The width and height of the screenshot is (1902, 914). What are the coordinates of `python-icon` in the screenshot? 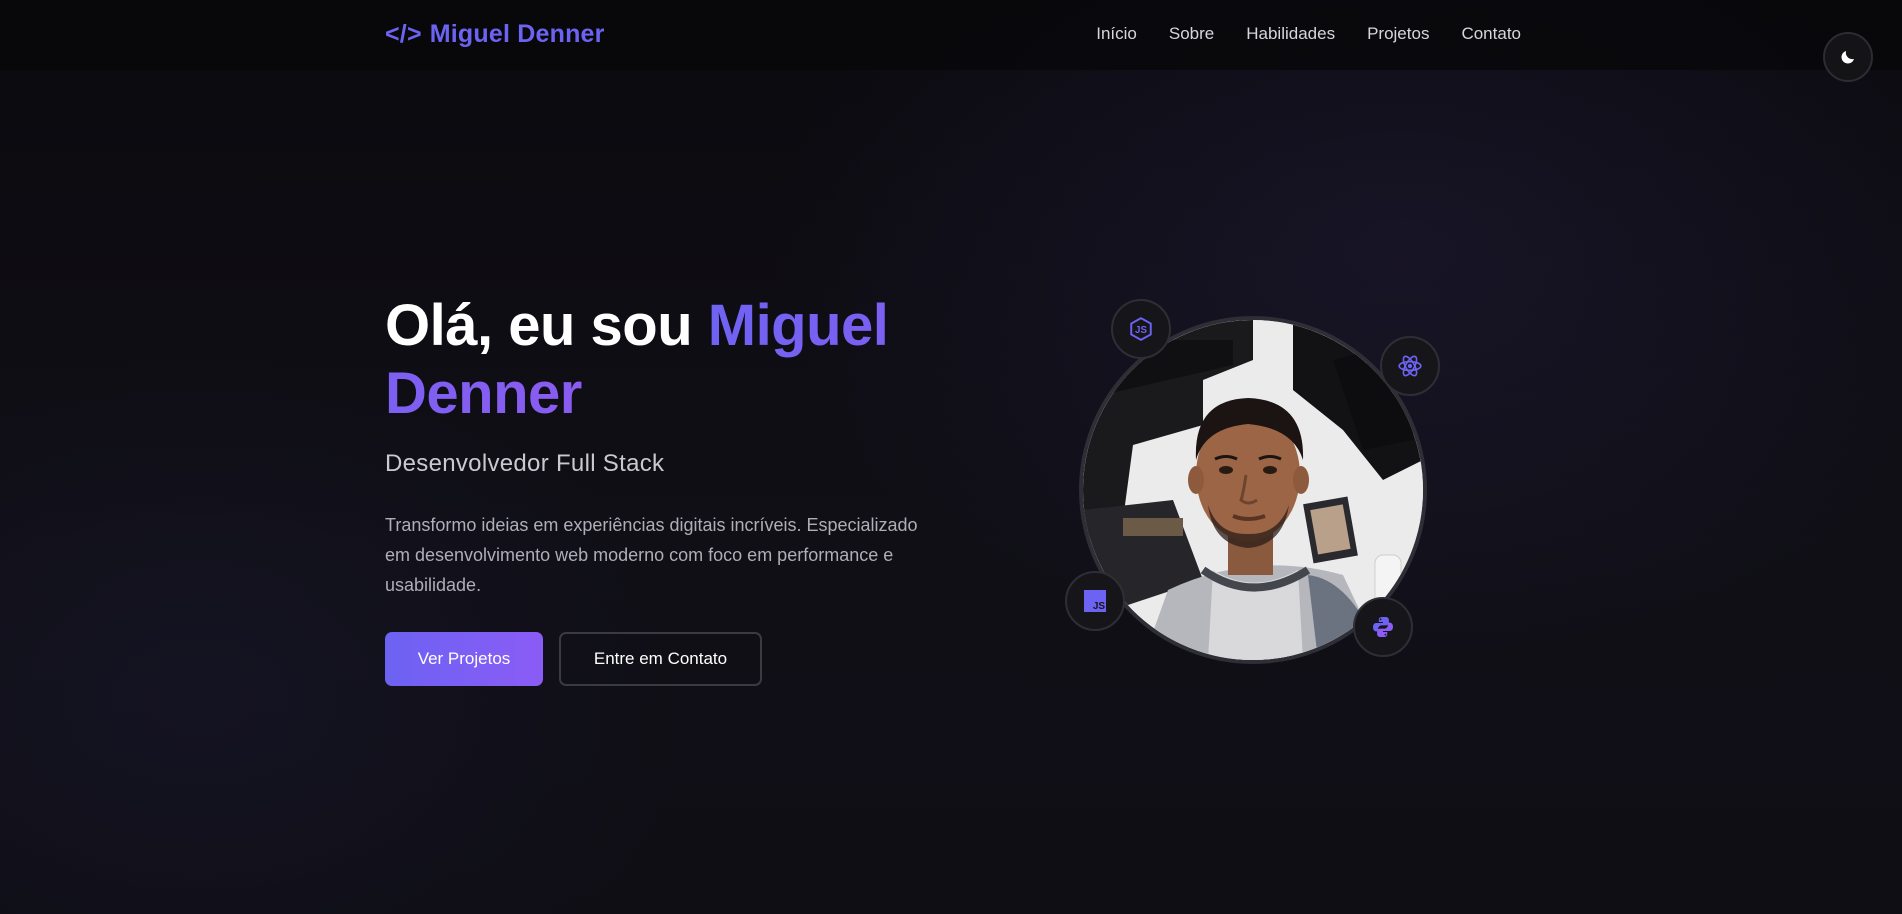 It's located at (1383, 627).